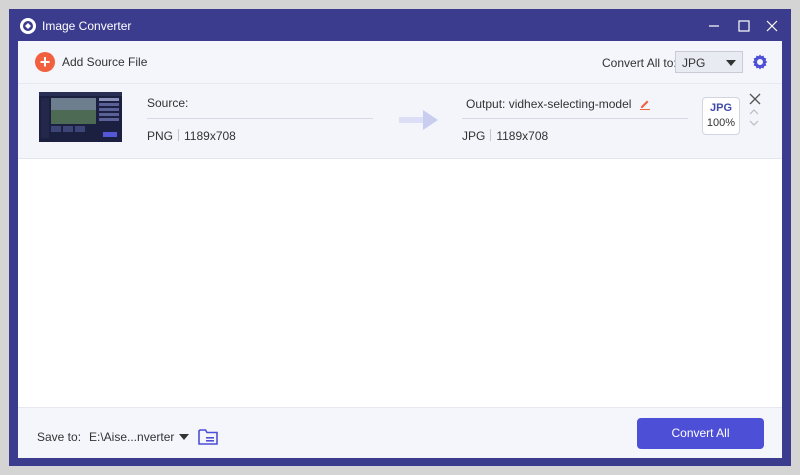 The width and height of the screenshot is (800, 475). I want to click on minimize-icon, so click(714, 26).